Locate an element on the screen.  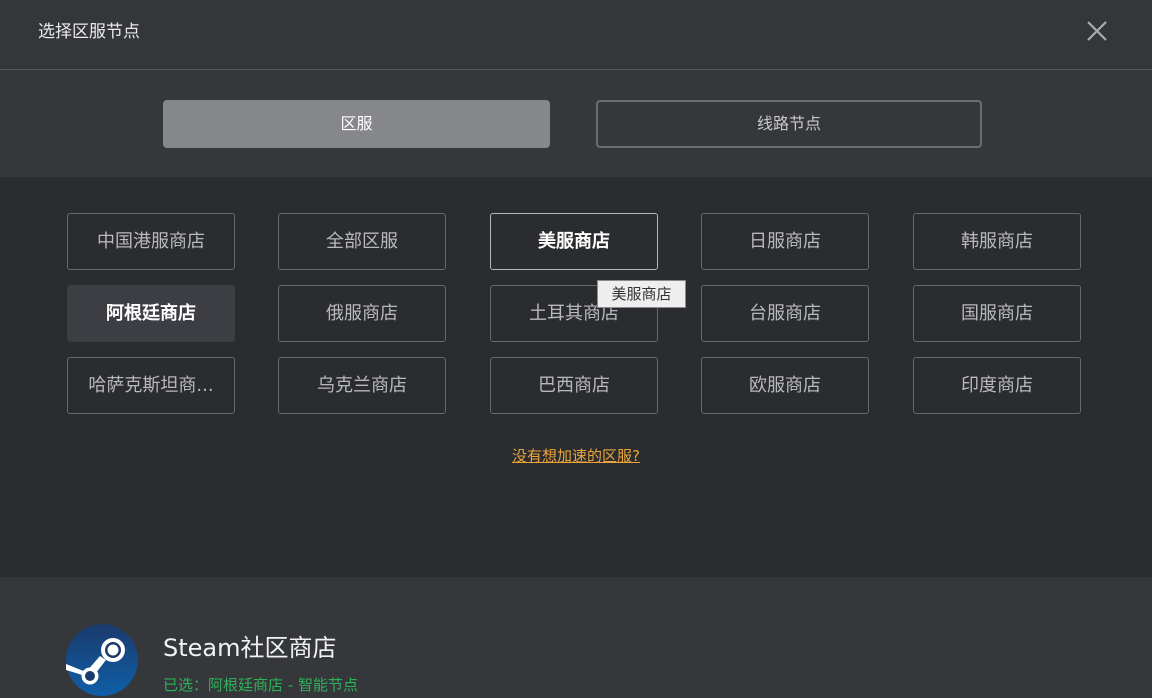
region-br-store: 巴西商店 is located at coordinates (574, 385).